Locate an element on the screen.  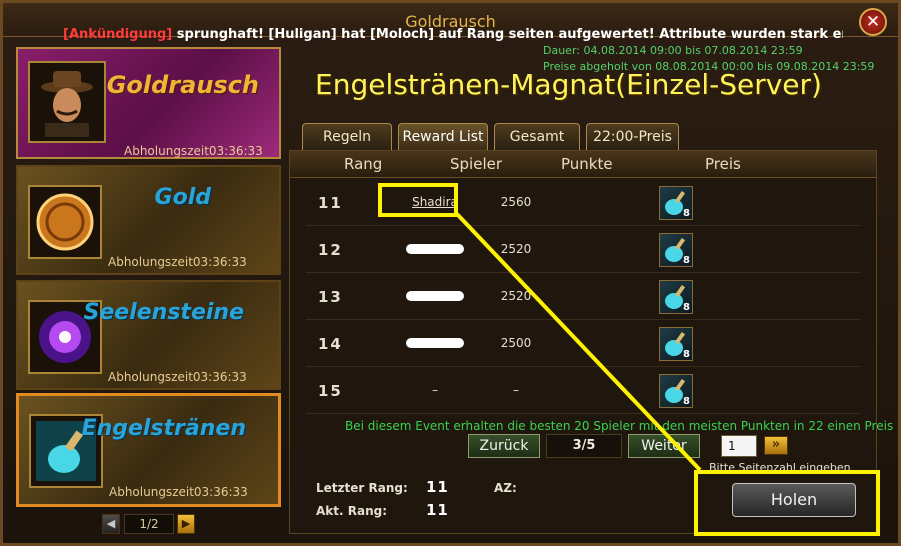
close-button: ✕ is located at coordinates (873, 22).